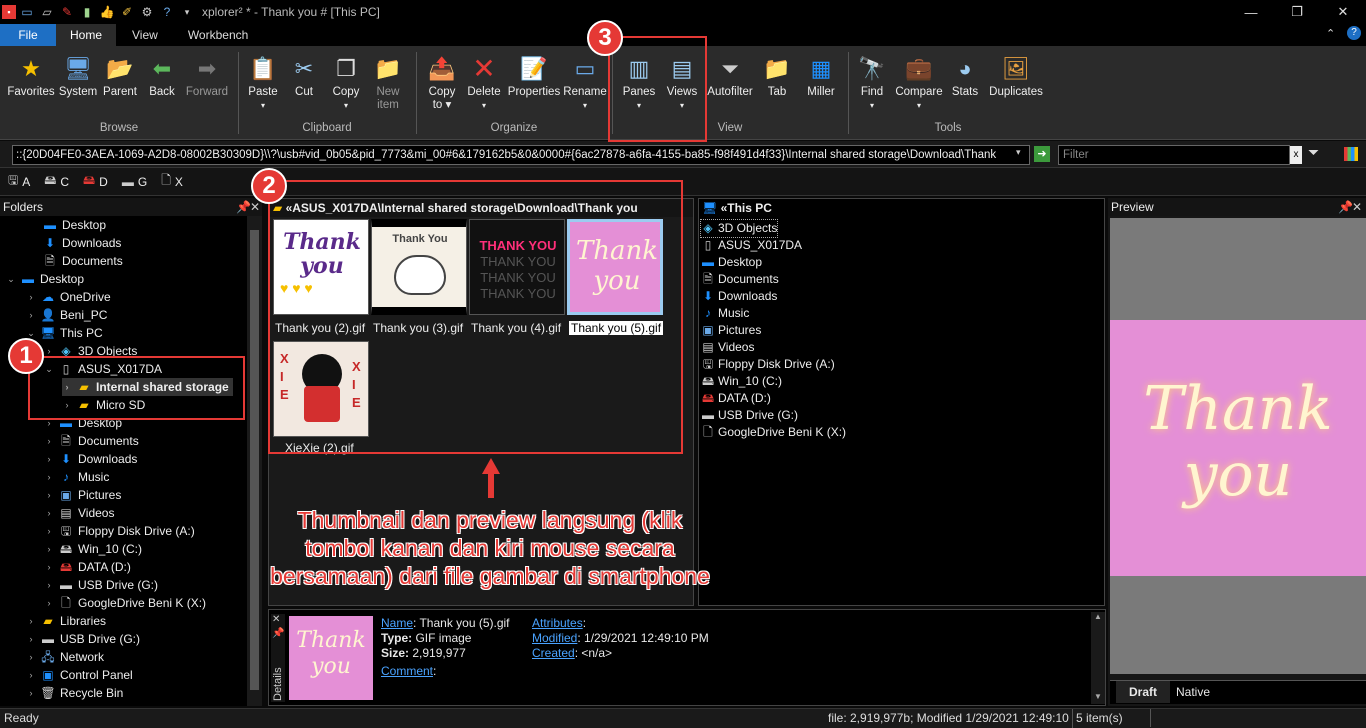 The height and width of the screenshot is (728, 1366). Describe the element at coordinates (1330, 33) in the screenshot. I see `collapse-ribbon-icon: ⌃` at that location.